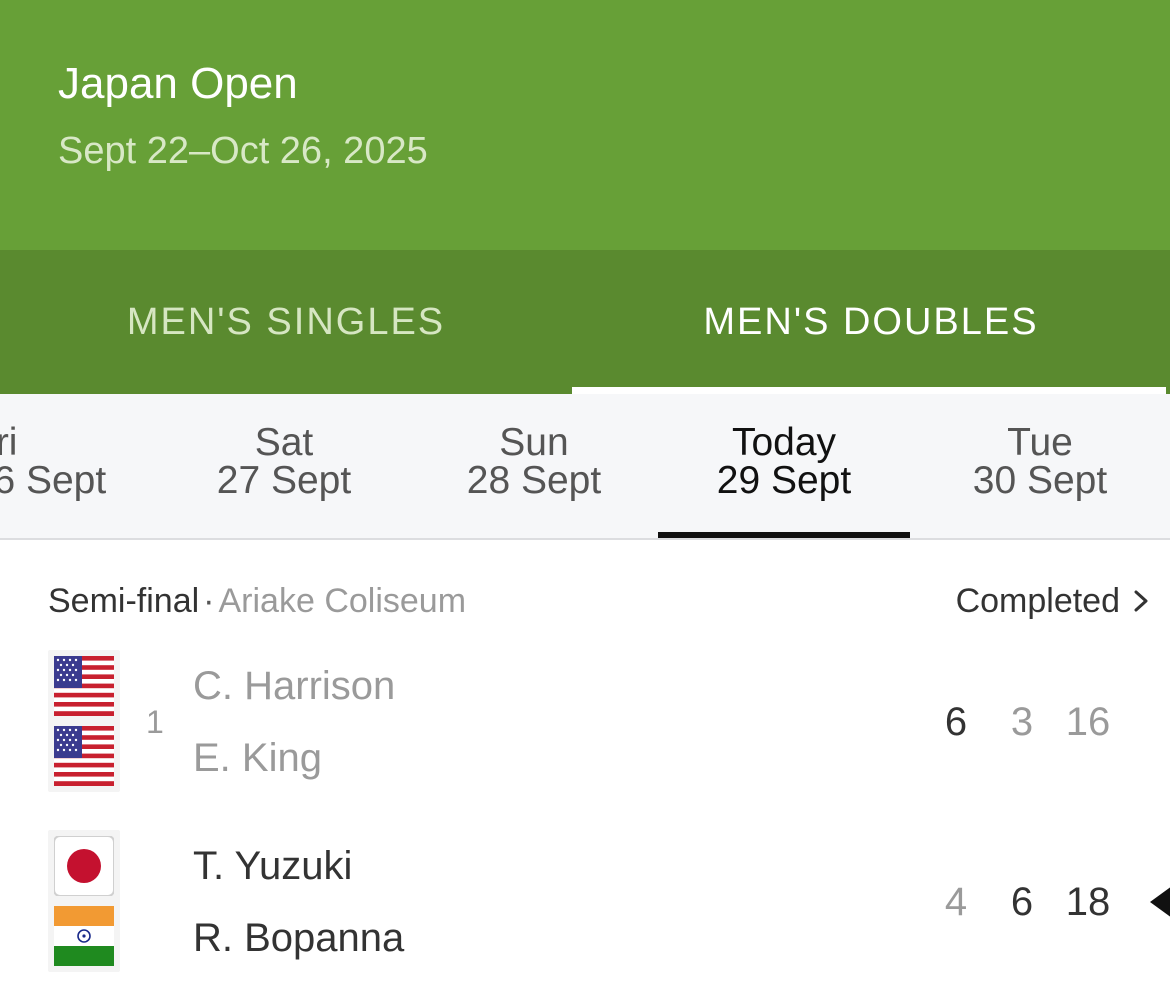 The image size is (1170, 1006). What do you see at coordinates (1022, 722) in the screenshot?
I see `set-score: 3` at bounding box center [1022, 722].